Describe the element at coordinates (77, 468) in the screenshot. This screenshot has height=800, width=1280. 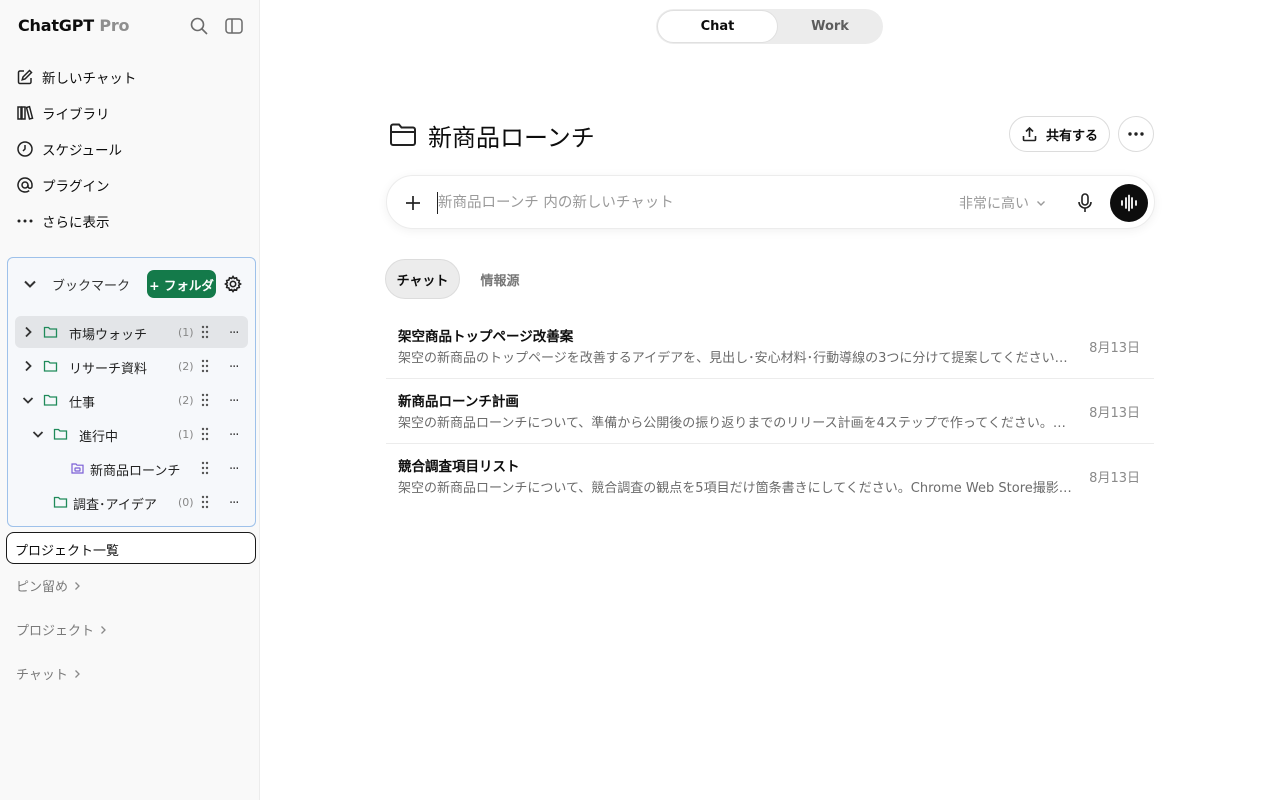
I see `project-folder-icon` at that location.